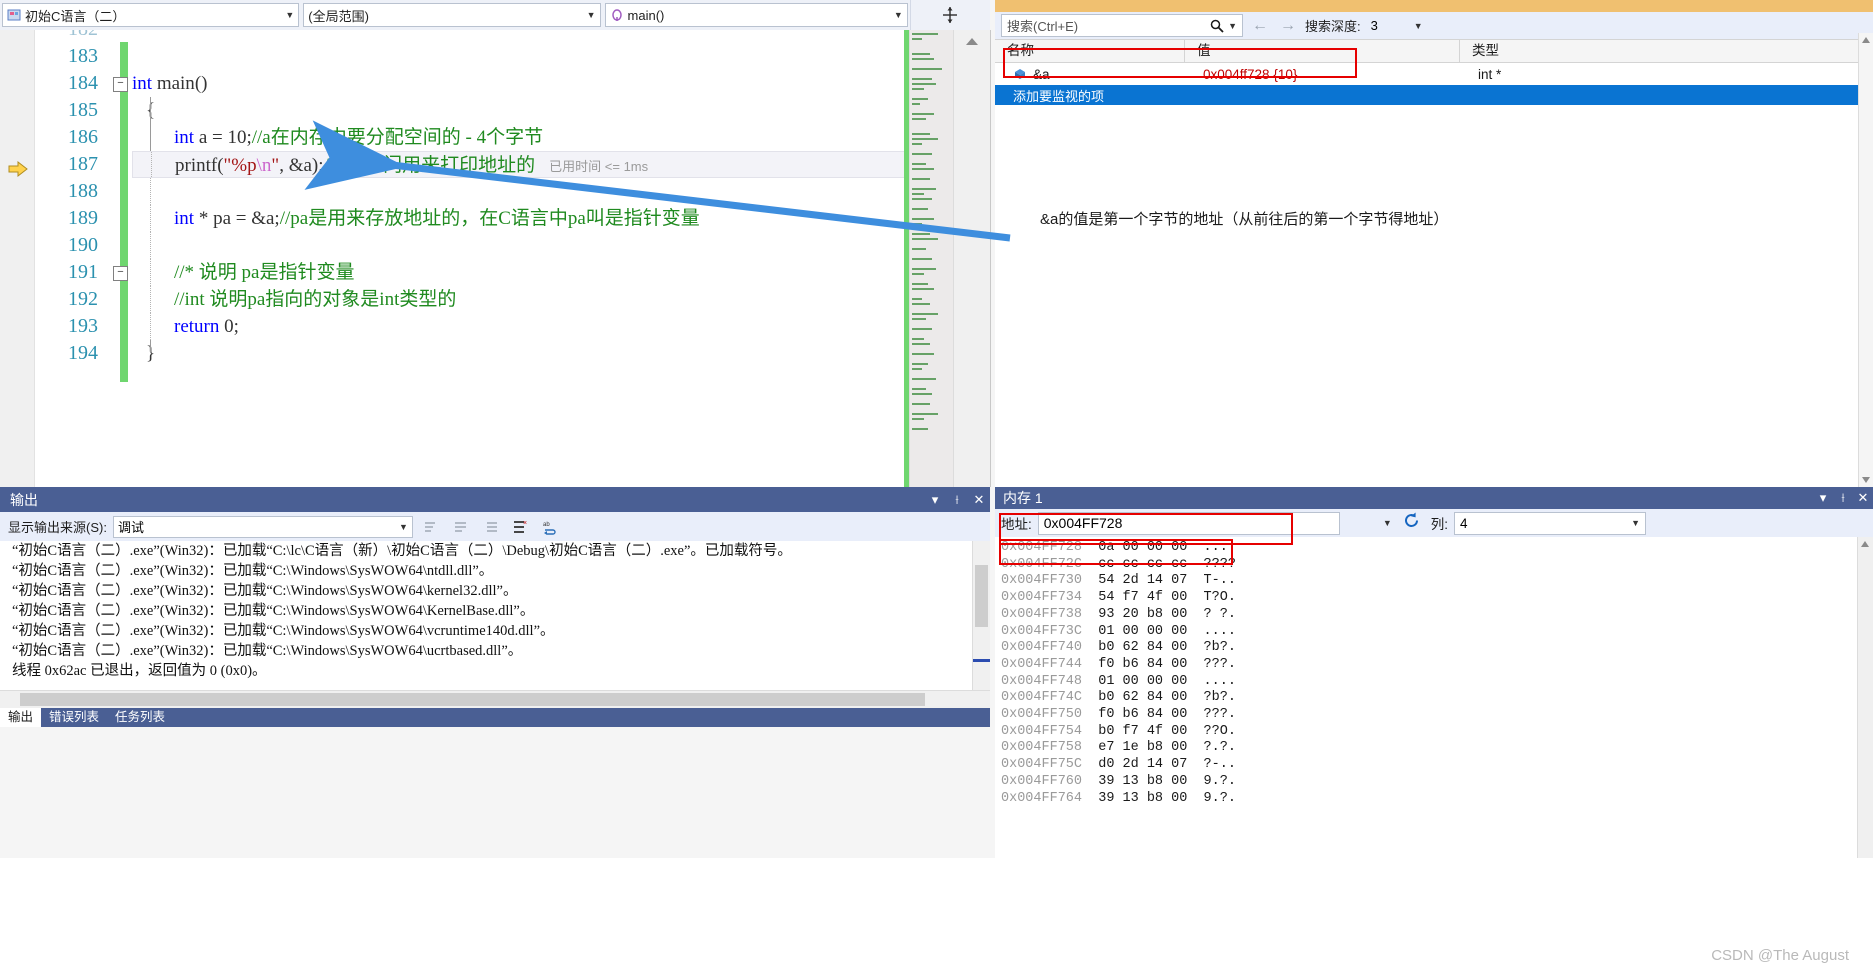 This screenshot has width=1873, height=978. Describe the element at coordinates (140, 717) in the screenshot. I see `output-tab-2: 任务列表` at that location.